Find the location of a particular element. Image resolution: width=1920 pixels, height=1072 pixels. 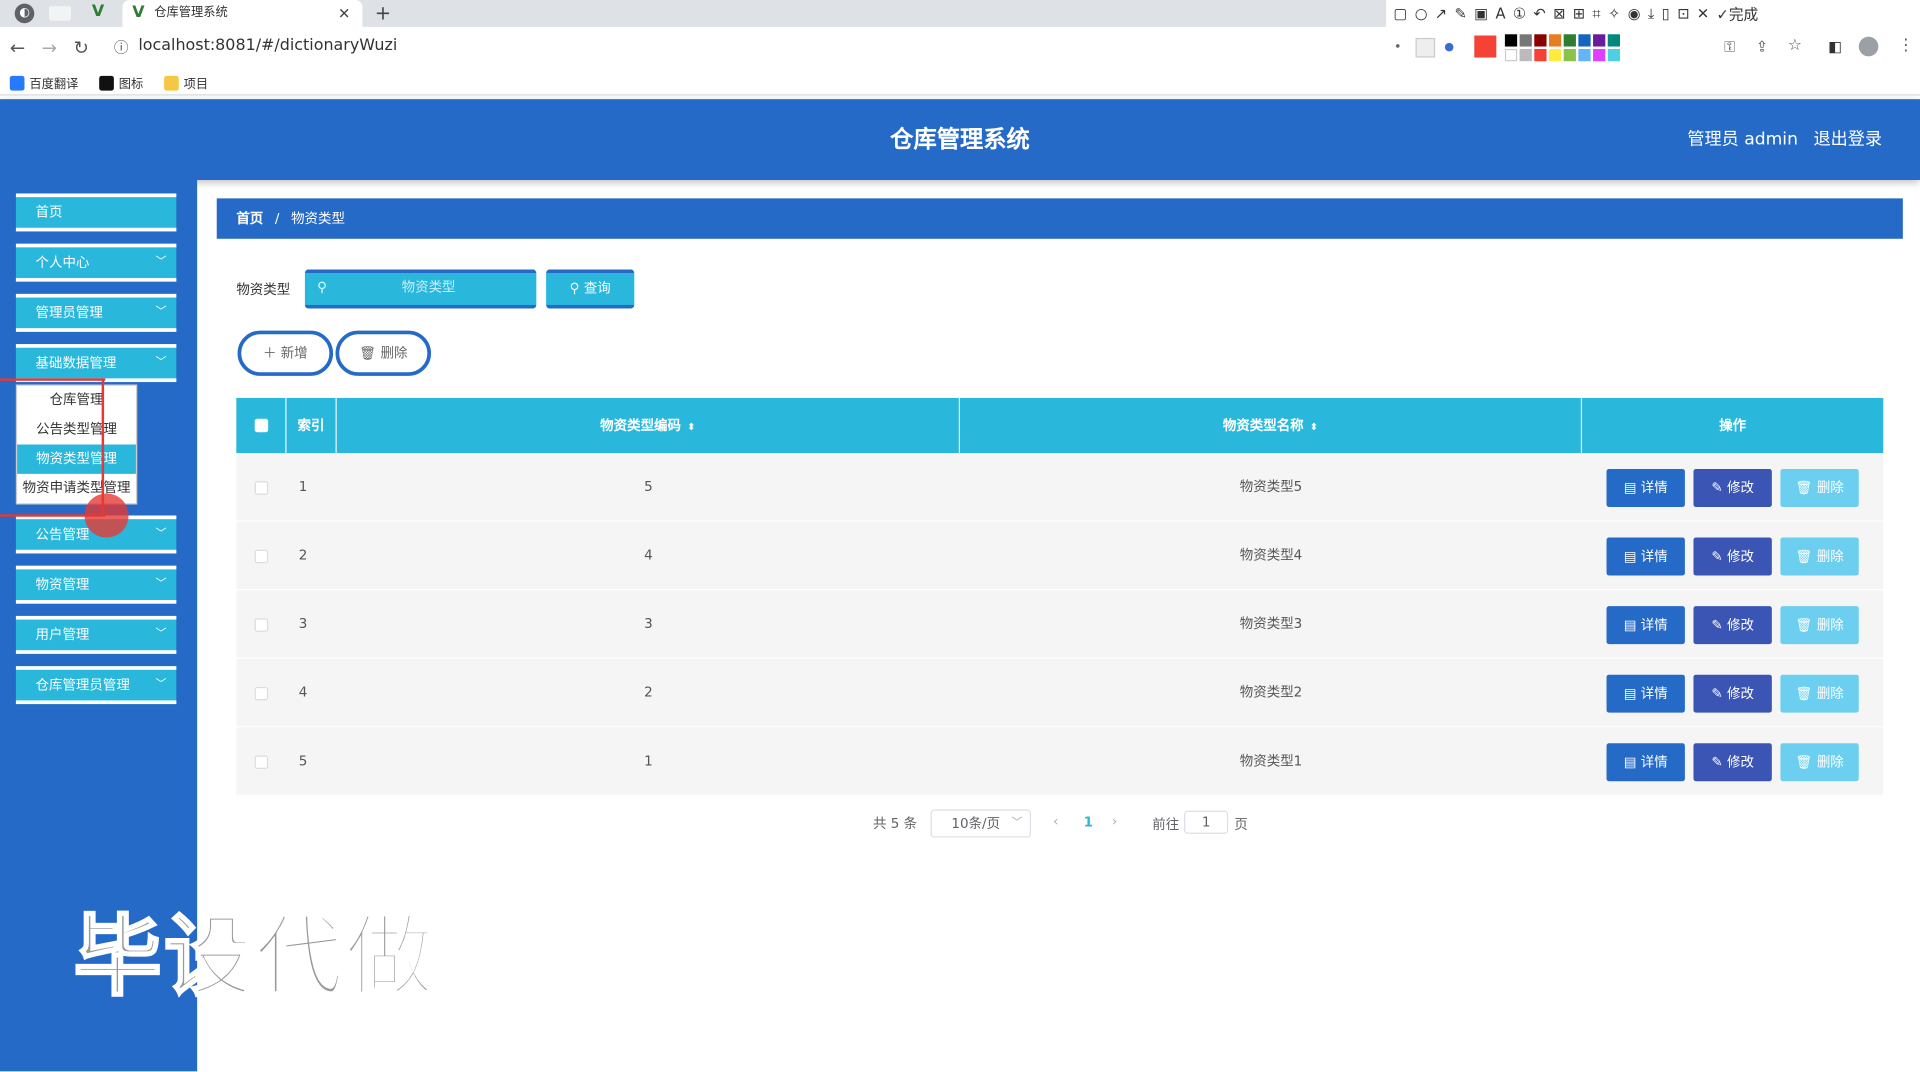

size-medium-icon is located at coordinates (1425, 47).